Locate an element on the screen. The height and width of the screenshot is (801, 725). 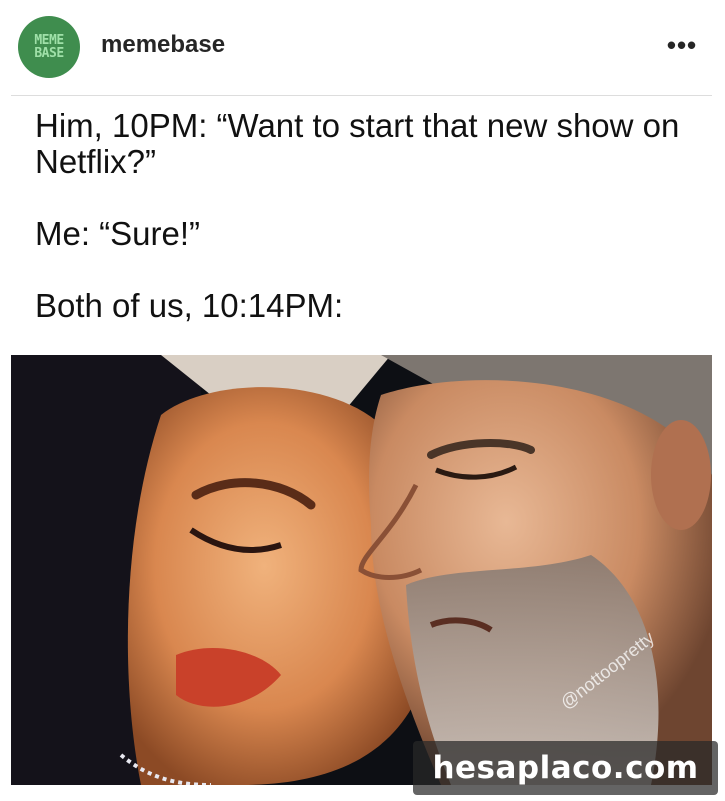
watermark-text: hesaplaco.com is located at coordinates (565, 768).